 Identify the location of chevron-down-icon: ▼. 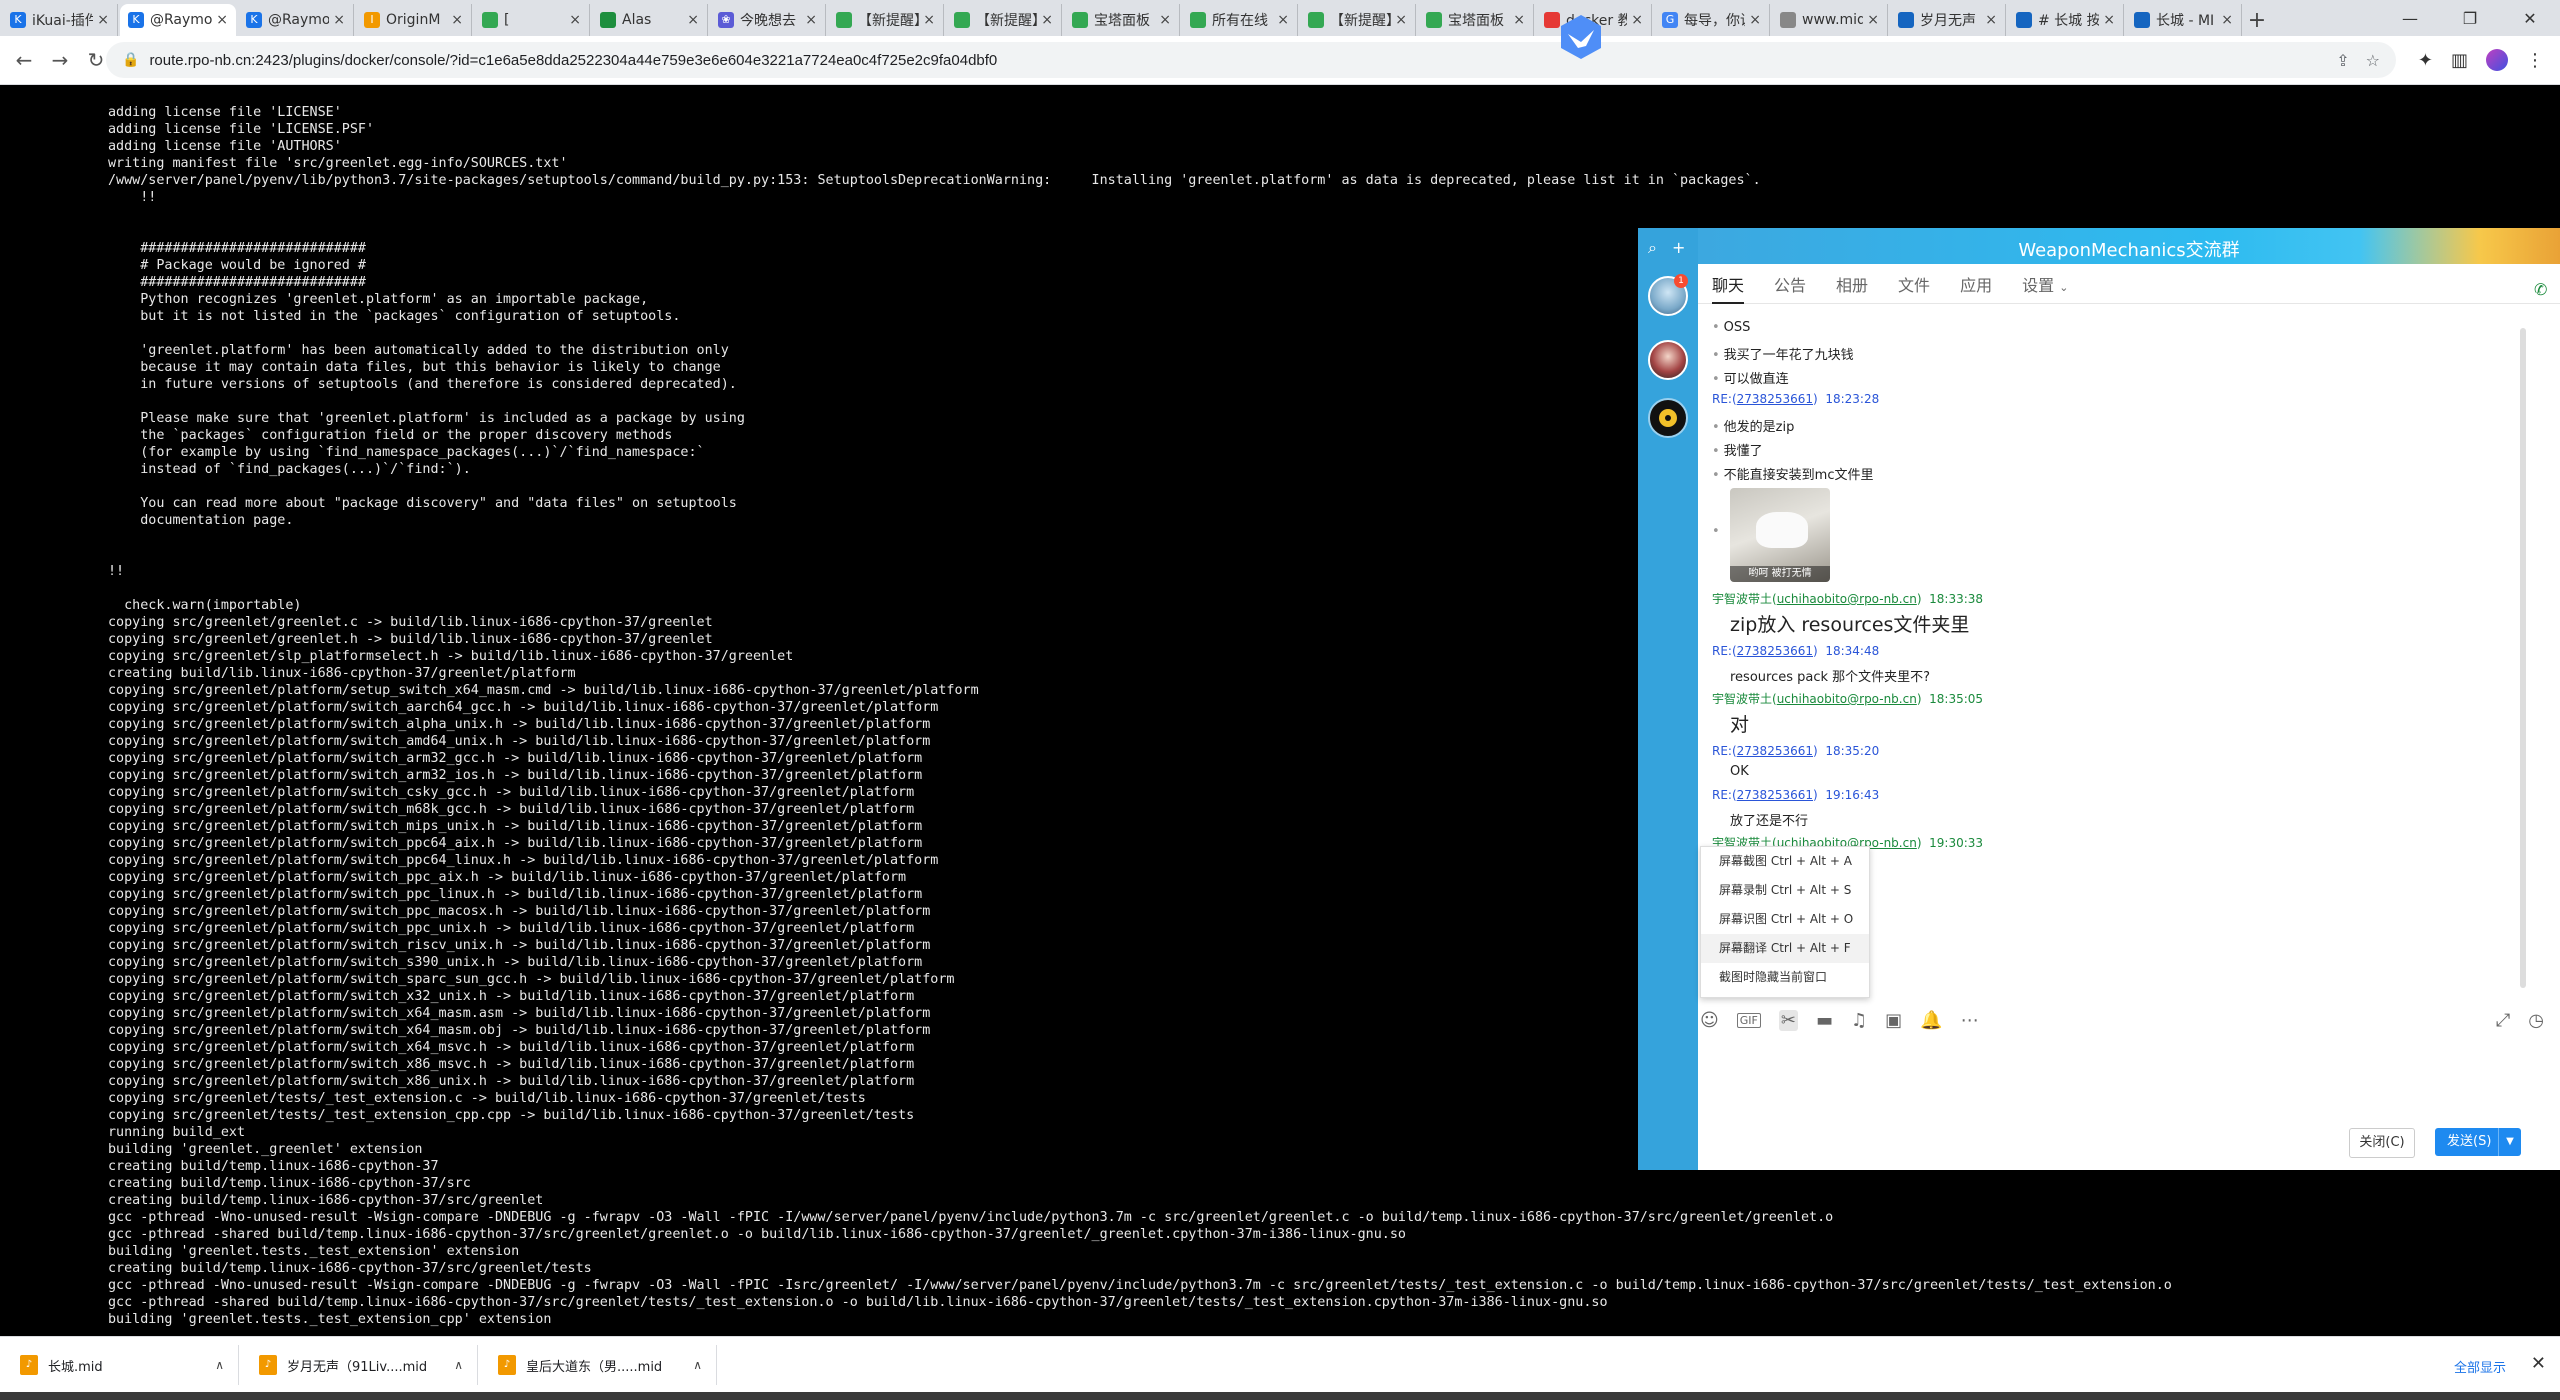
(2509, 1142).